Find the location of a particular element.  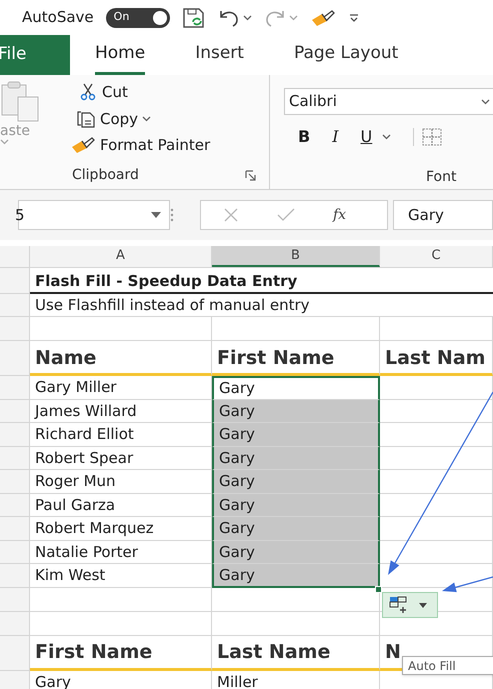

format-painter-label: Format Painter is located at coordinates (155, 145).